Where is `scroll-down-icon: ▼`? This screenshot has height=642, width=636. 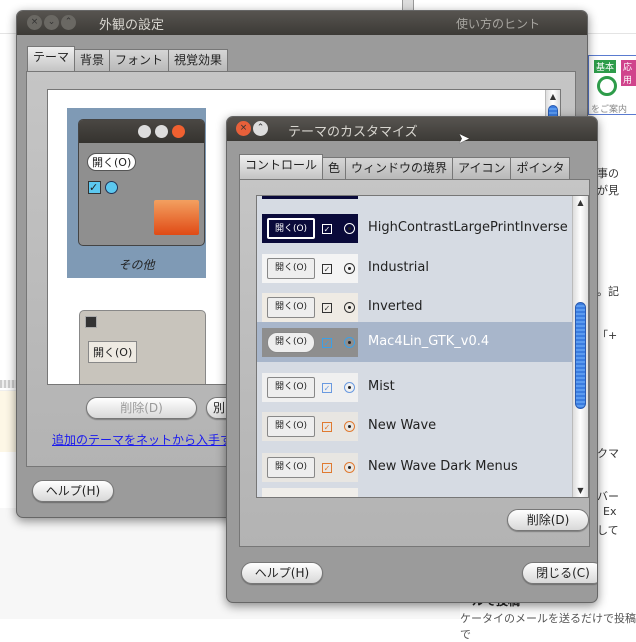 scroll-down-icon: ▼ is located at coordinates (580, 490).